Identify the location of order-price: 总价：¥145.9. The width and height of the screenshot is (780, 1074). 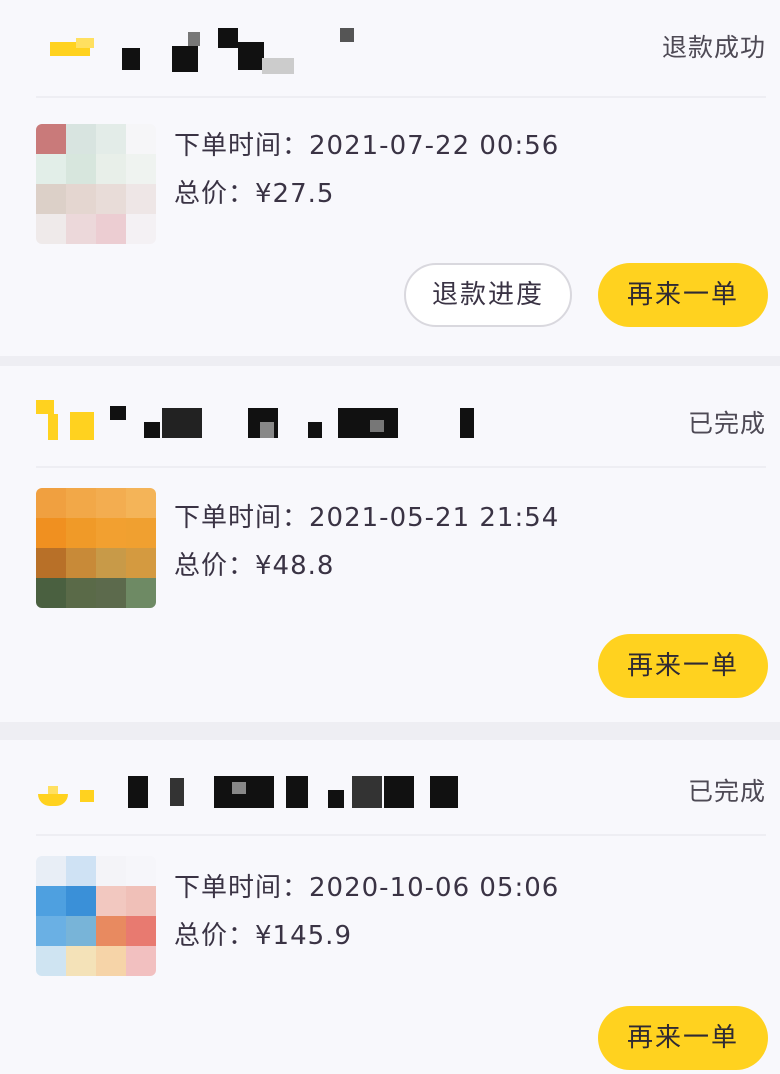
(366, 936).